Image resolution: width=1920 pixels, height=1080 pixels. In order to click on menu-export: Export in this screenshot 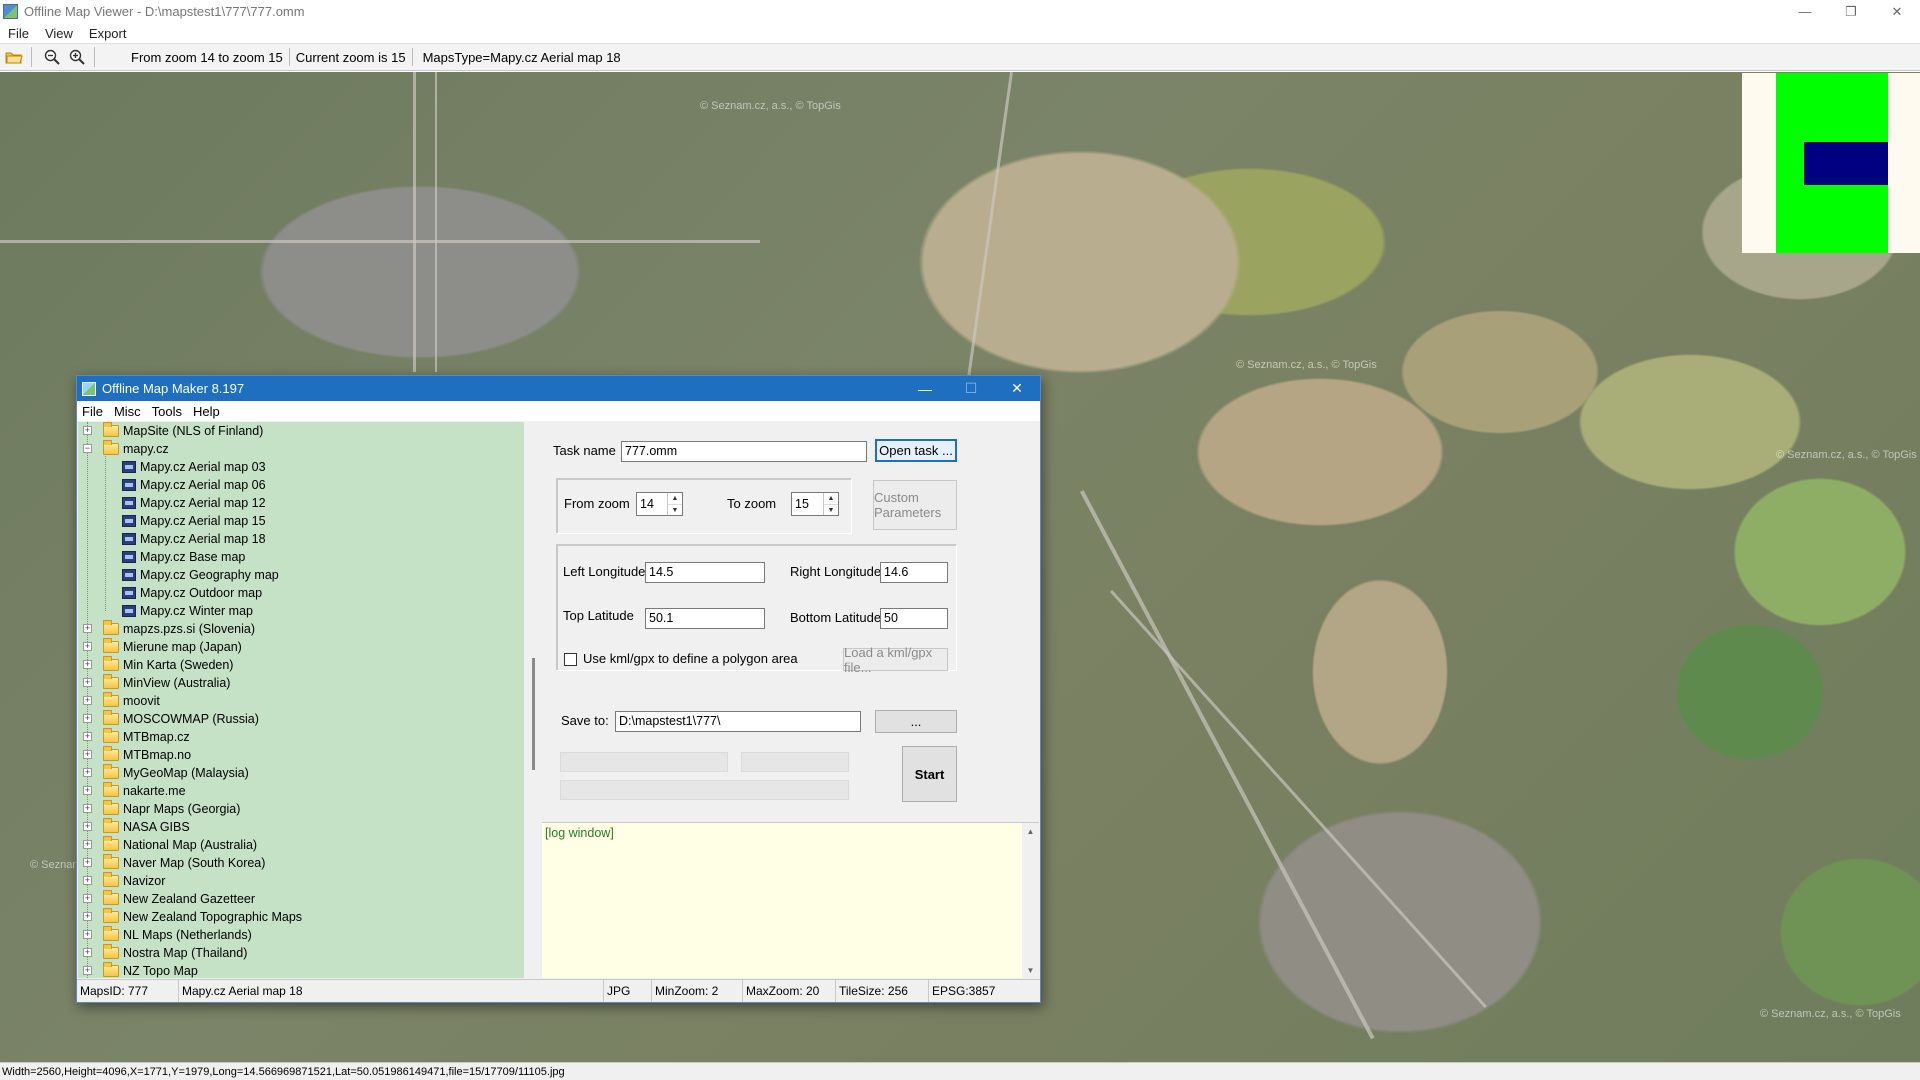, I will do `click(108, 33)`.